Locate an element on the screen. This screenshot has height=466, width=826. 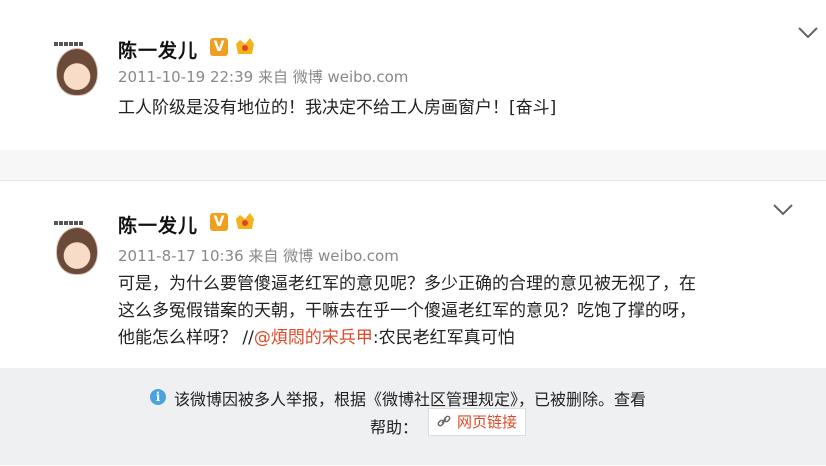
link-icon is located at coordinates (444, 421).